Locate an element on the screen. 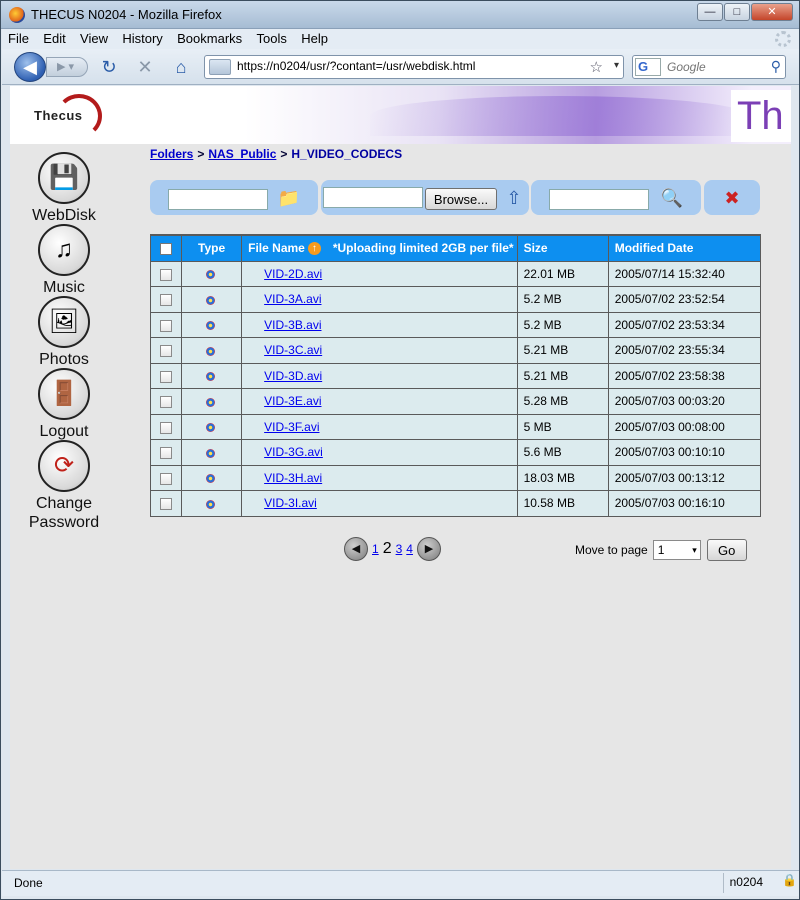  sidebar-item-photos: 🖼 Photos is located at coordinates (64, 332).